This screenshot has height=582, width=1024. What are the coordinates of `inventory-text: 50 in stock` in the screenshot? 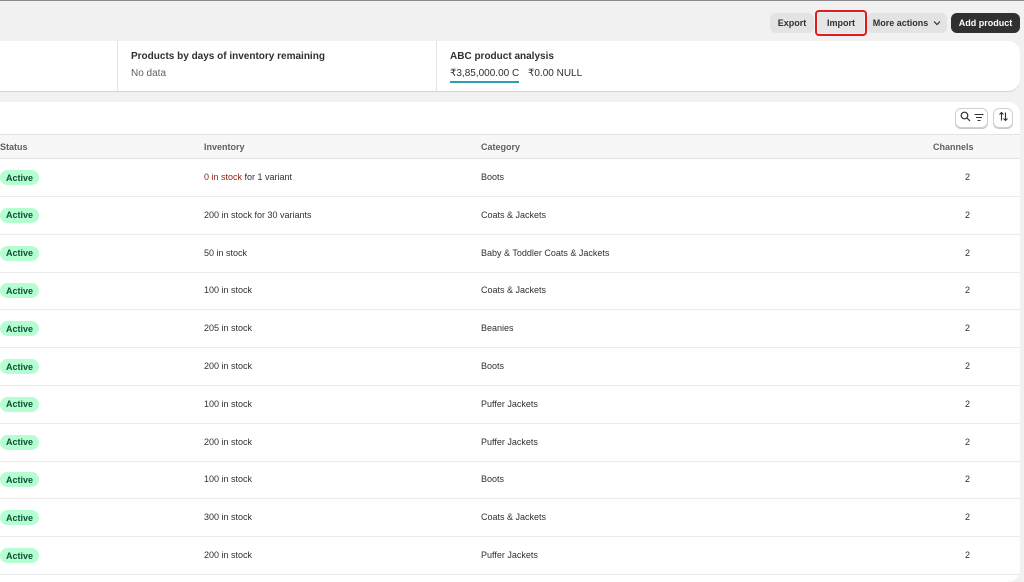 It's located at (226, 252).